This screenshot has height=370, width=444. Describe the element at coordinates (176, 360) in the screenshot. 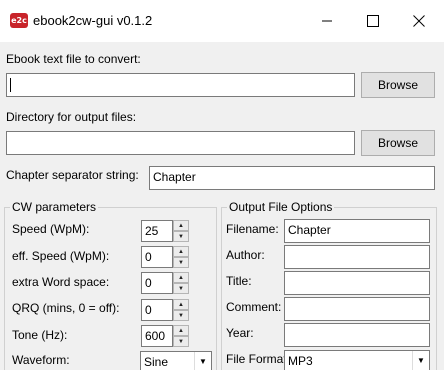

I see `waveform-select: Sine ▼` at that location.